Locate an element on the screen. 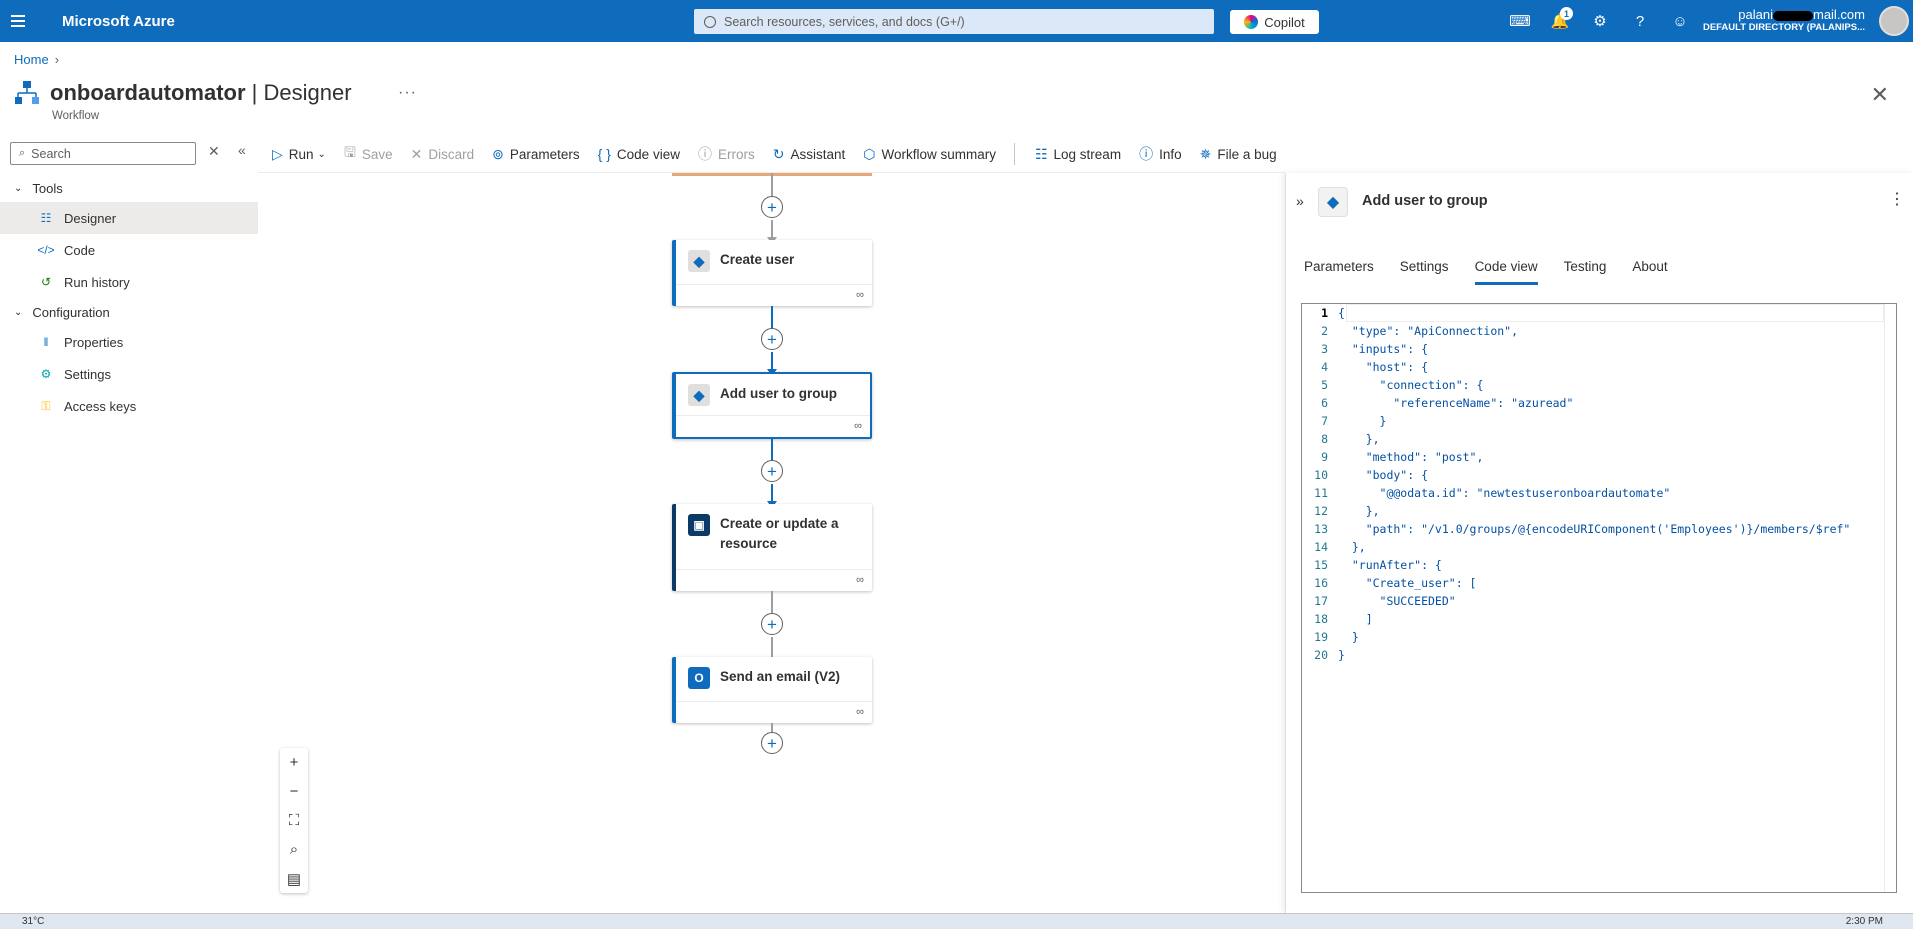 This screenshot has height=929, width=1913. link-icon: ∞ is located at coordinates (860, 712).